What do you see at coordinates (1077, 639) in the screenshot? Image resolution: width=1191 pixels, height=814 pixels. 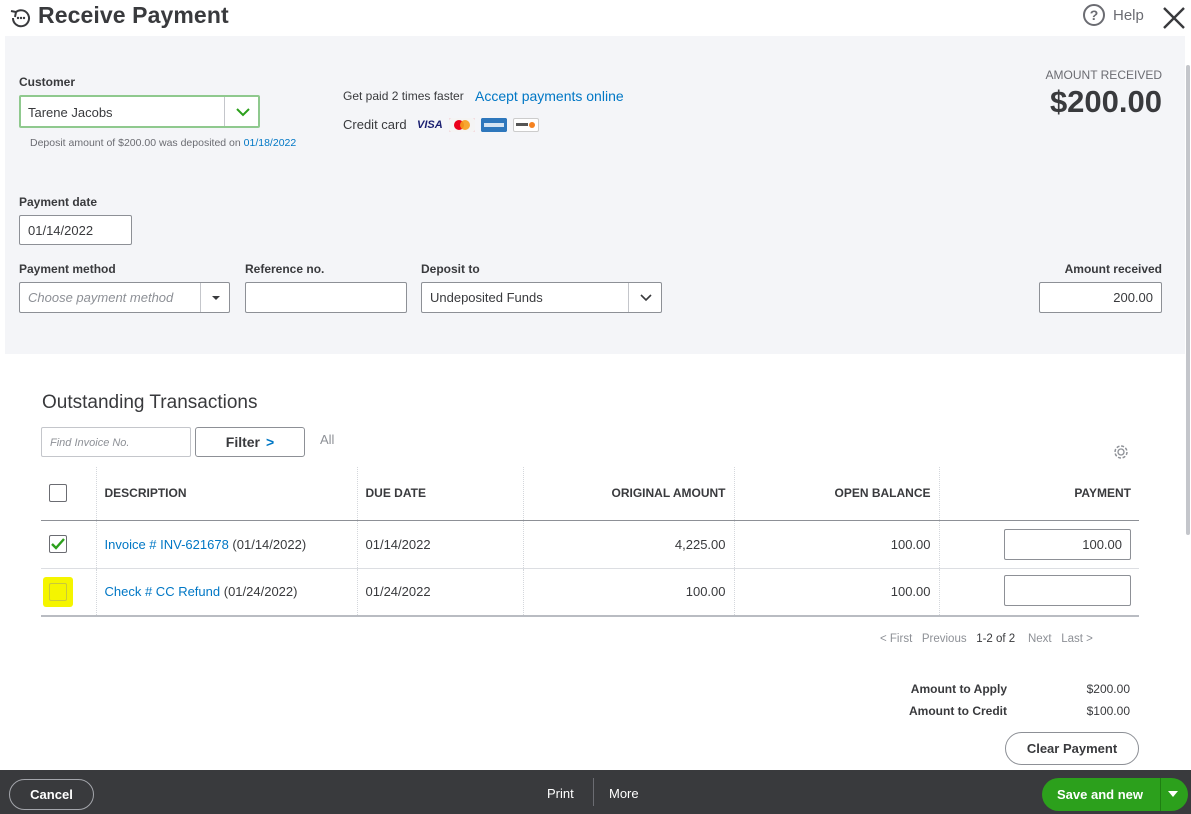 I see `pager-last: Last >` at bounding box center [1077, 639].